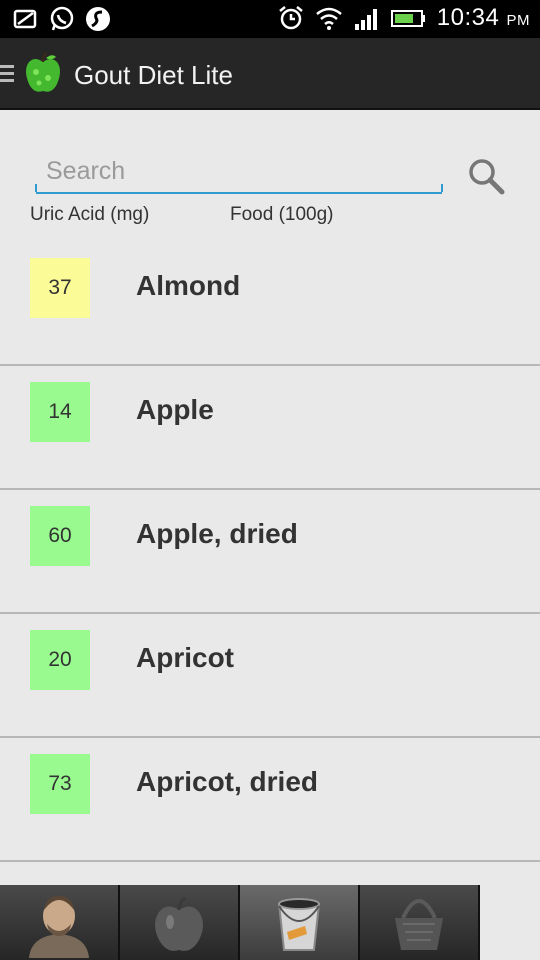 This screenshot has width=540, height=960. I want to click on tab-basket, so click(420, 922).